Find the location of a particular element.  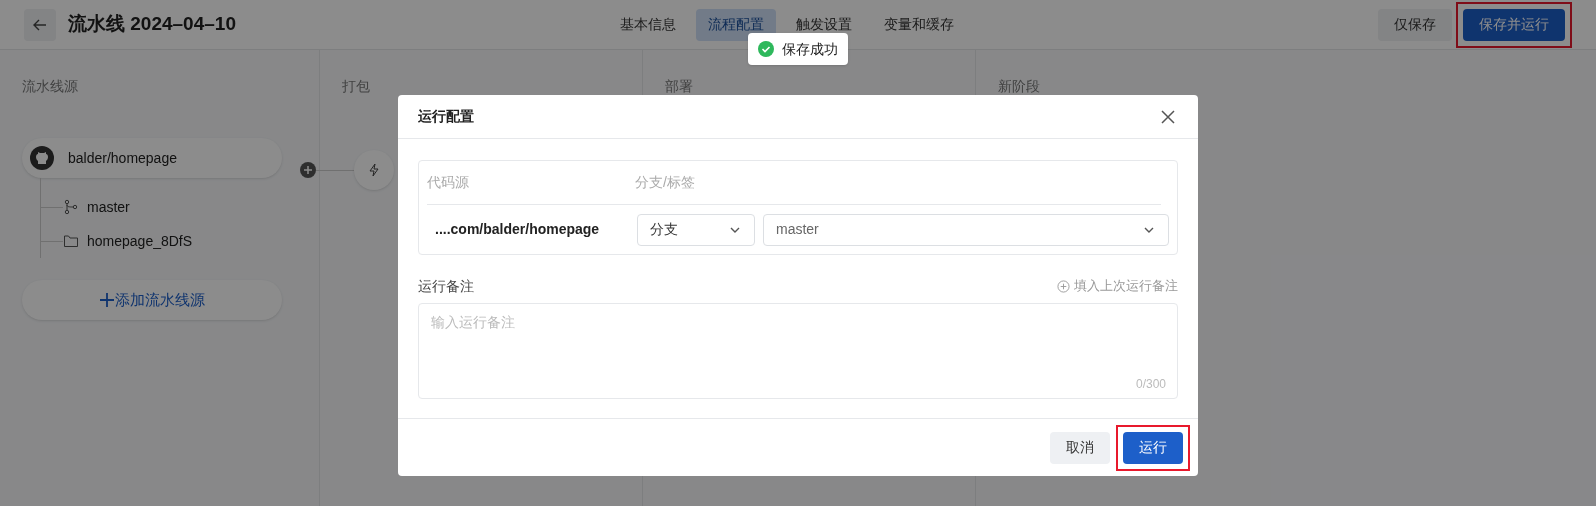

field-label: 运行备注 is located at coordinates (446, 286).